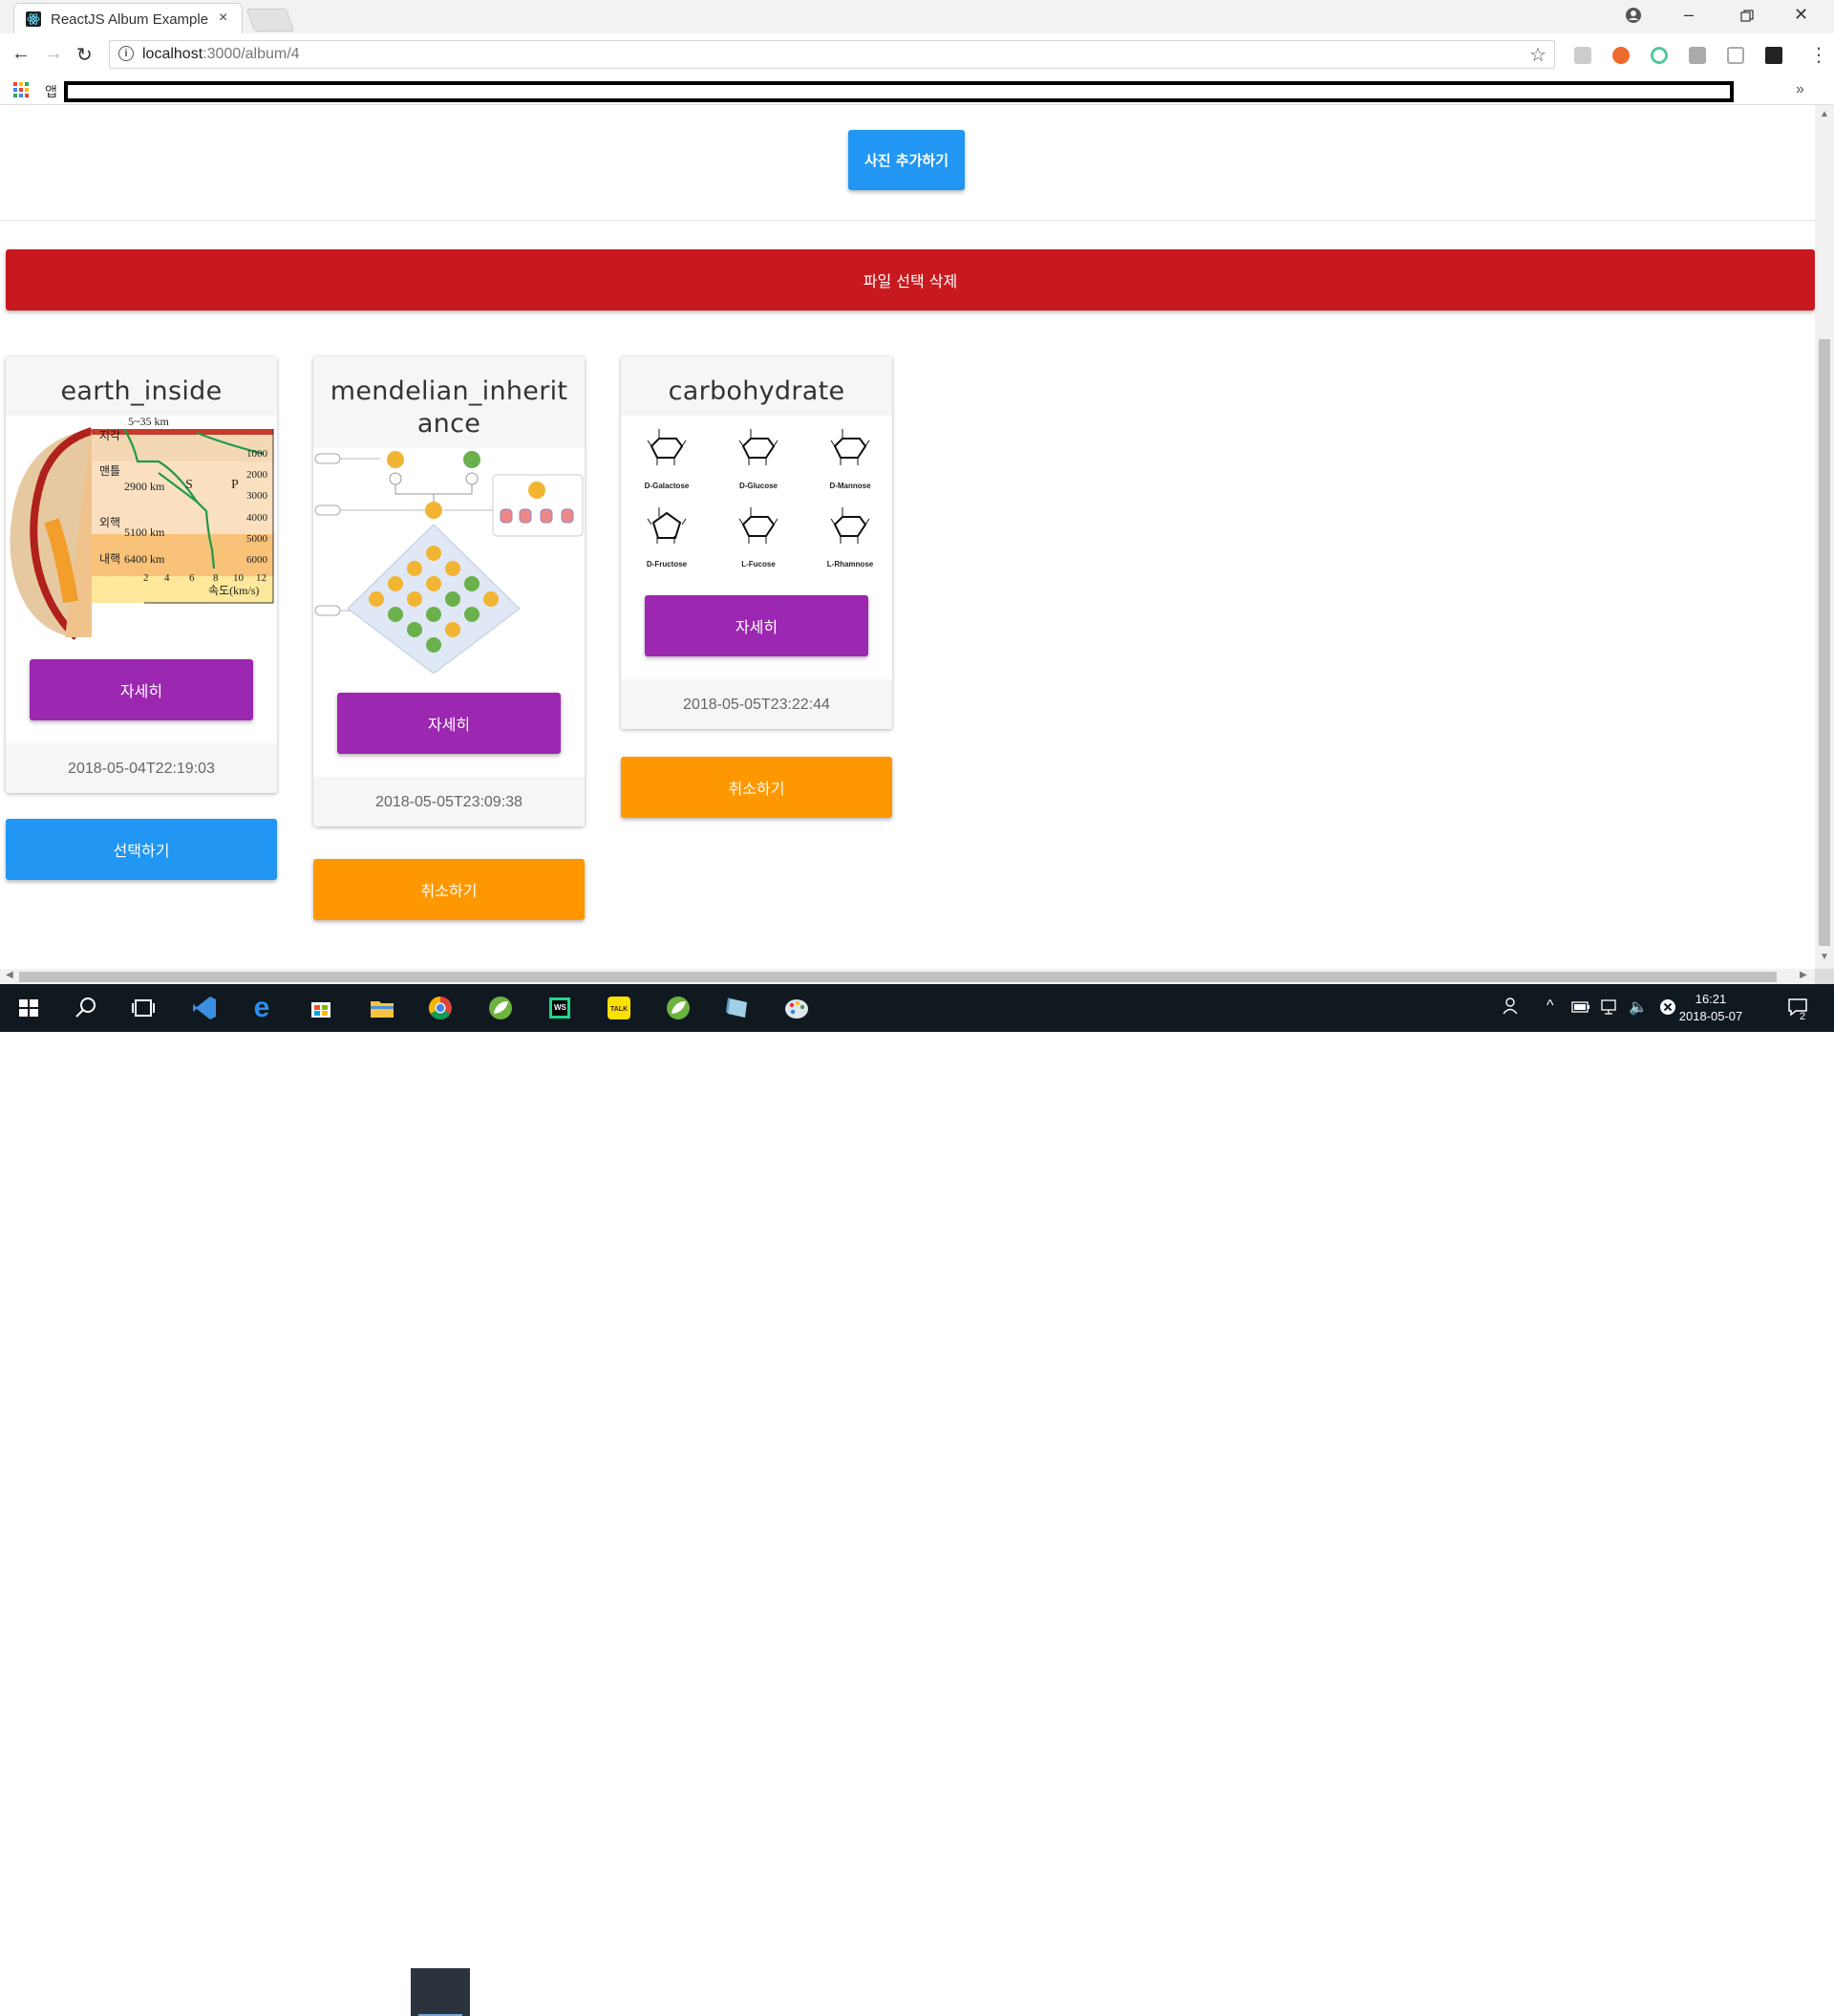 The width and height of the screenshot is (1834, 2016). I want to click on notifications-icon, so click(1797, 1008).